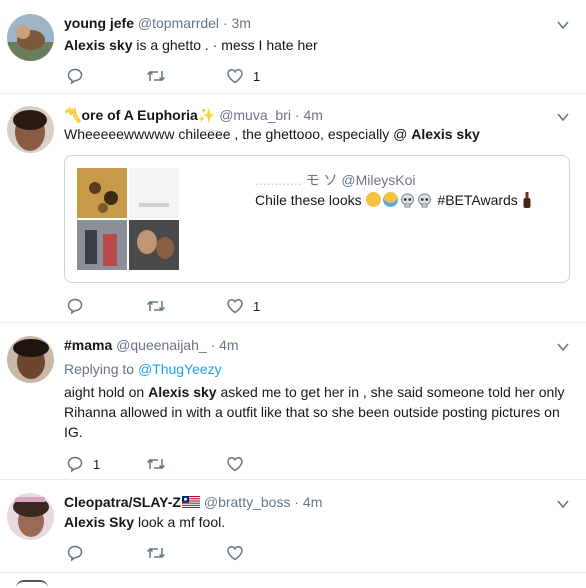 The width and height of the screenshot is (586, 588). Describe the element at coordinates (99, 23) in the screenshot. I see `author-name: young jefe` at that location.